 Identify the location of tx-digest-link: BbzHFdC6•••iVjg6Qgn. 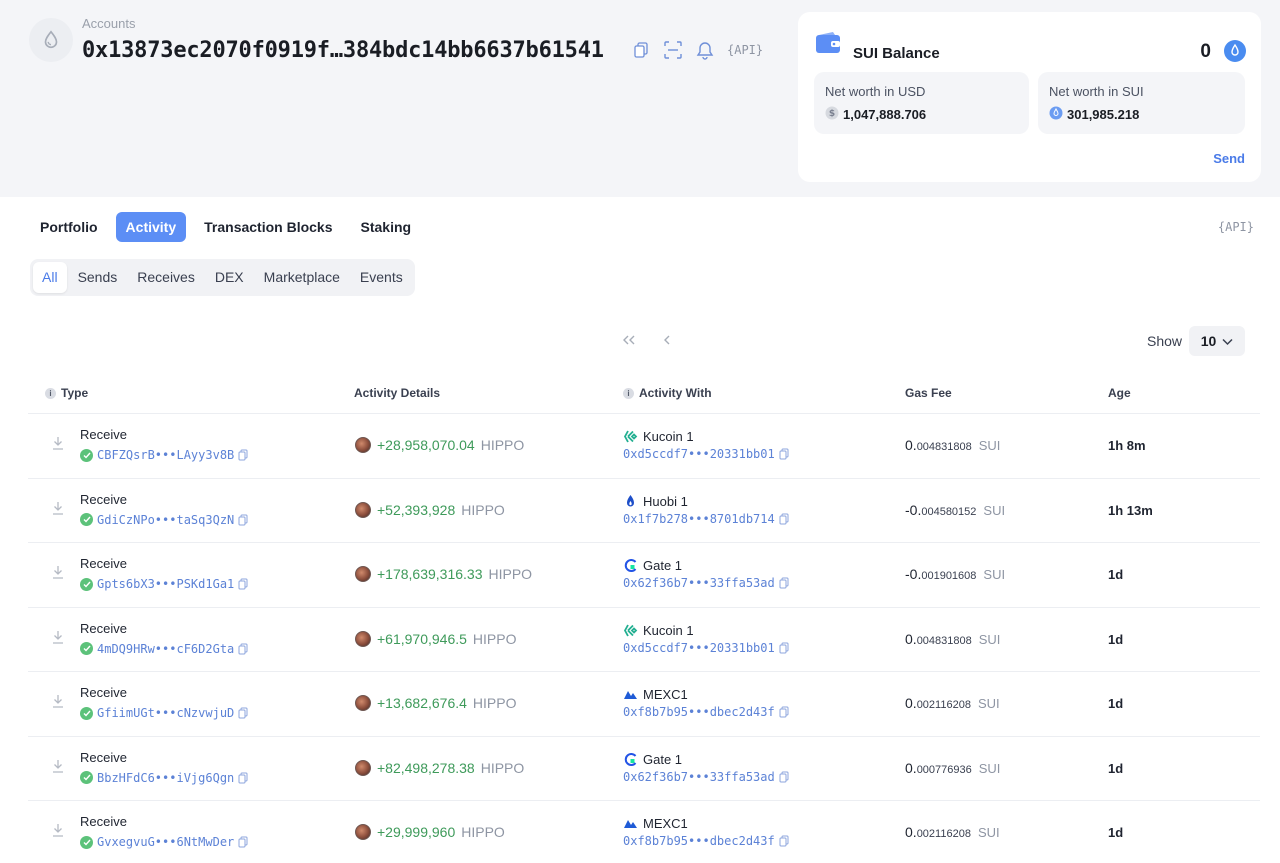
(165, 778).